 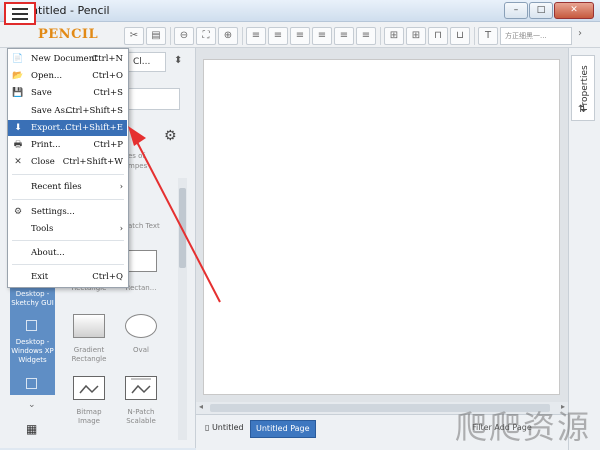 What do you see at coordinates (278, 36) in the screenshot?
I see `align-center-icon: ≡` at bounding box center [278, 36].